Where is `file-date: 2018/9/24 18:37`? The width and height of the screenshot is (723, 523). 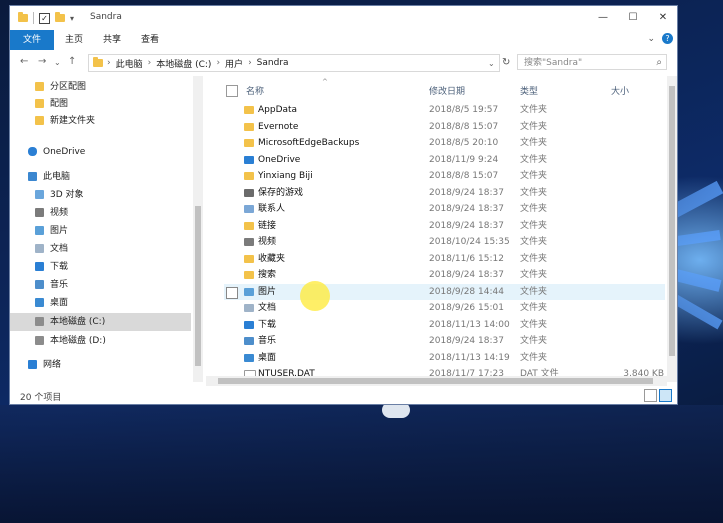 file-date: 2018/9/24 18:37 is located at coordinates (466, 192).